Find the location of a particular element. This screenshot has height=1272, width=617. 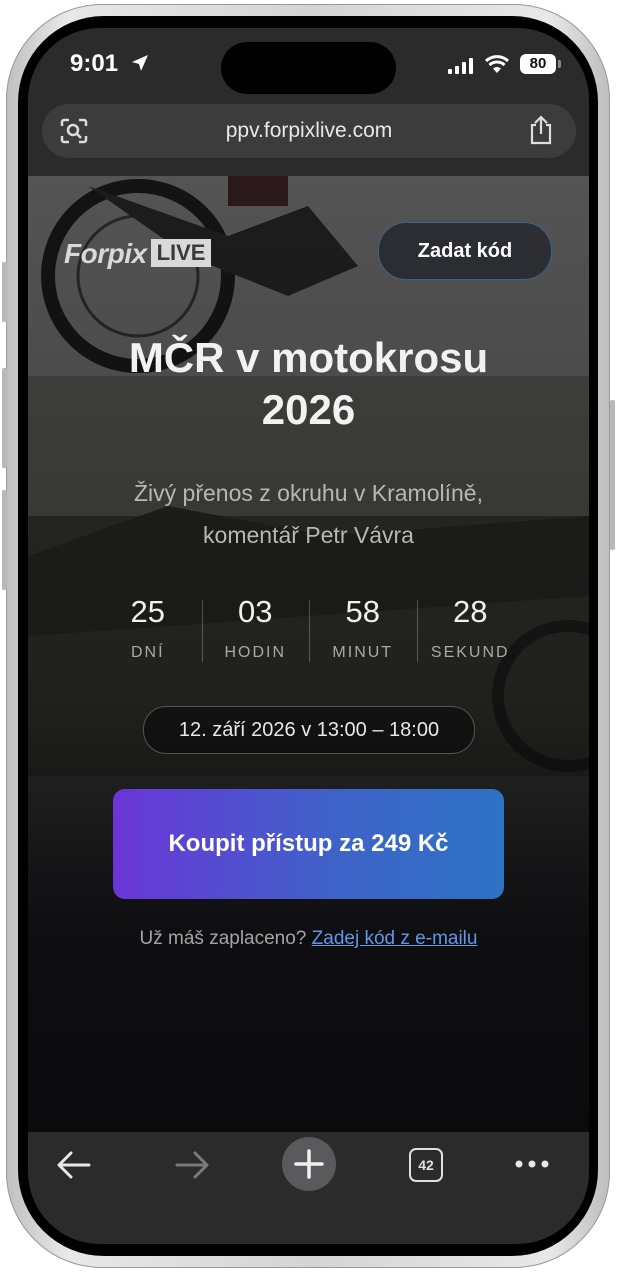

new-tab-plus-icon is located at coordinates (309, 1164).